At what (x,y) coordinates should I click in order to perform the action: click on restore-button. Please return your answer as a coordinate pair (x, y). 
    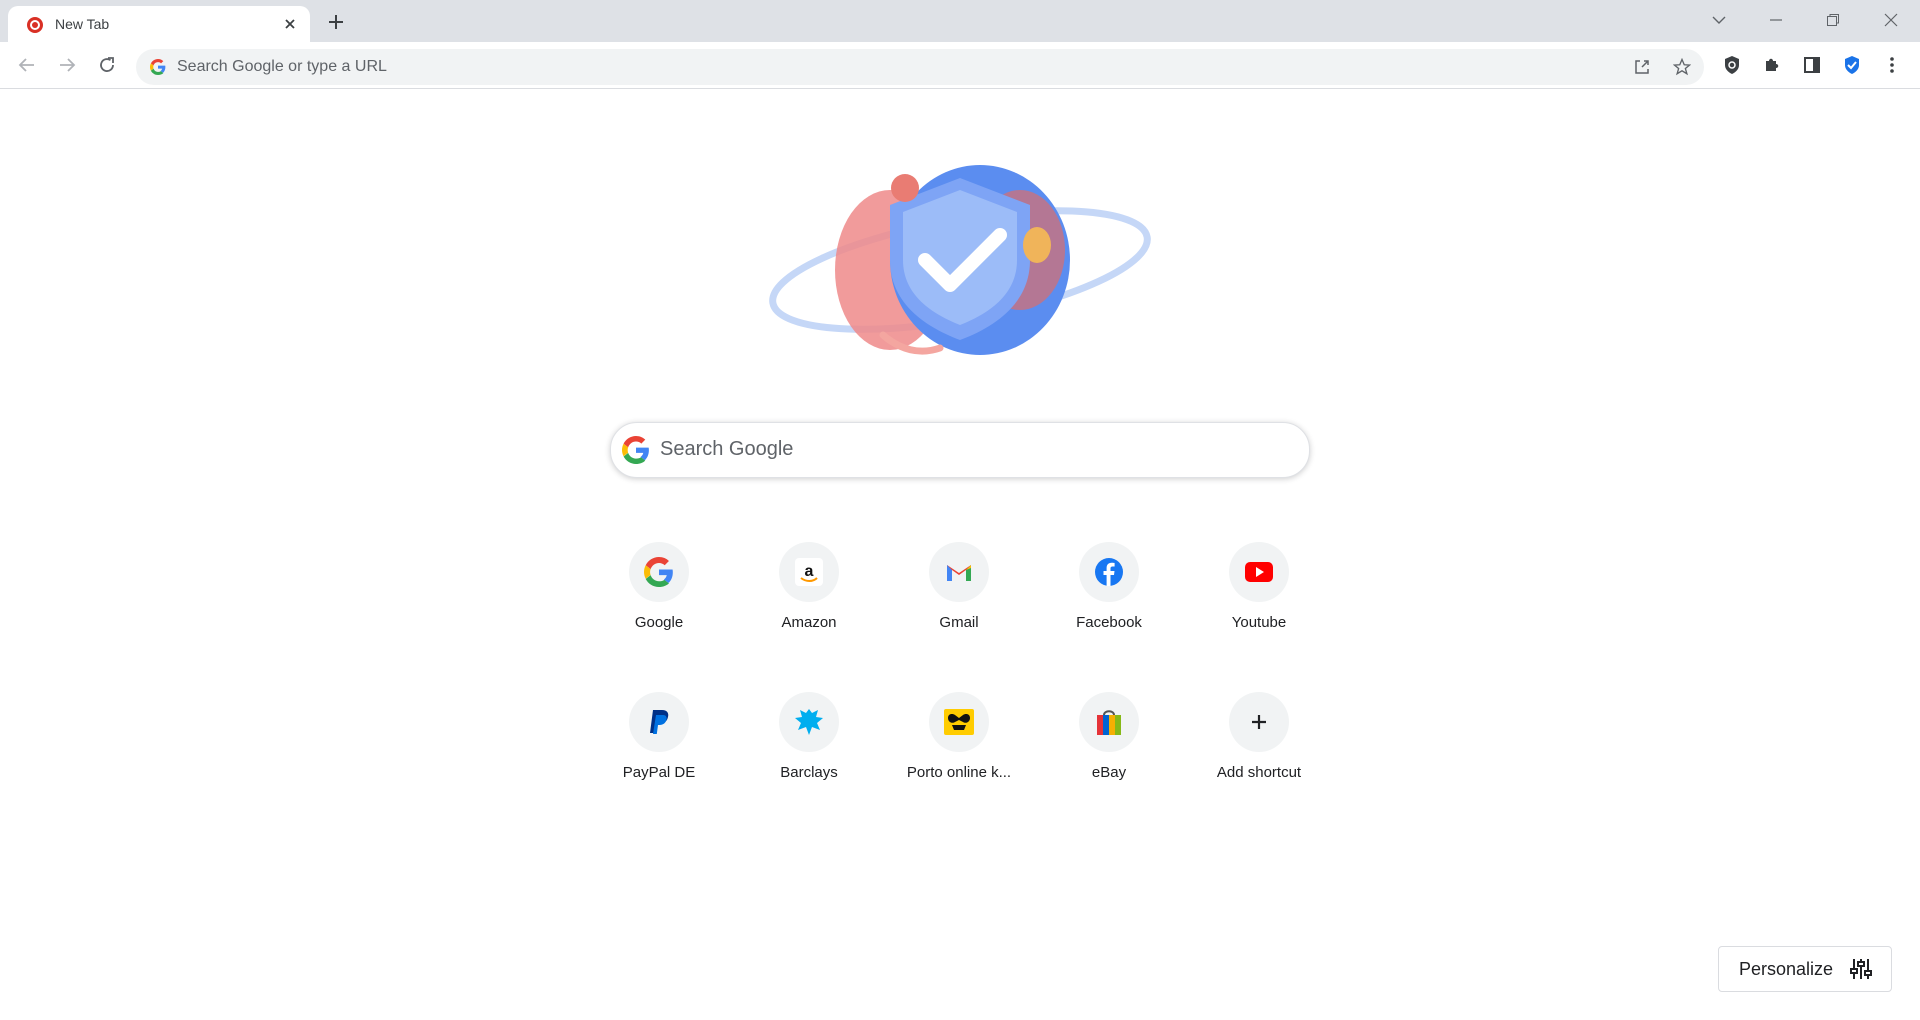
    Looking at the image, I should click on (1833, 20).